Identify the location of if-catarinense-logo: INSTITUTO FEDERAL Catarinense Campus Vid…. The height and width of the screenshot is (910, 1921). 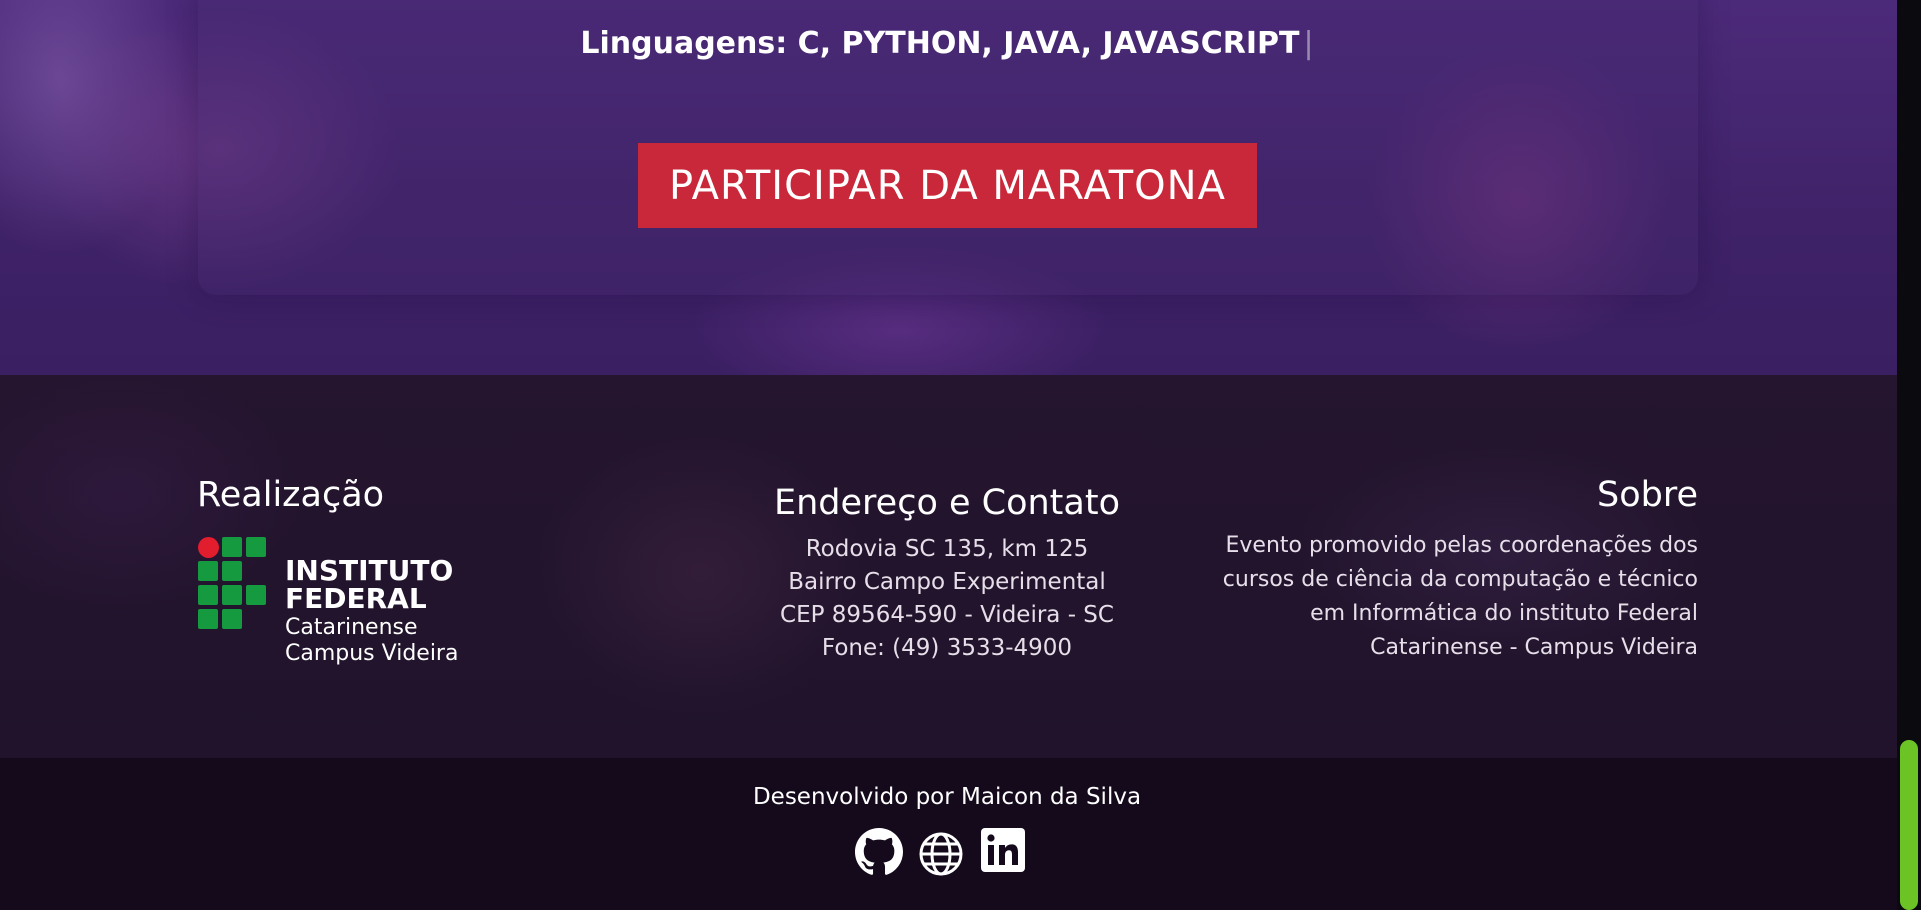
(388, 601).